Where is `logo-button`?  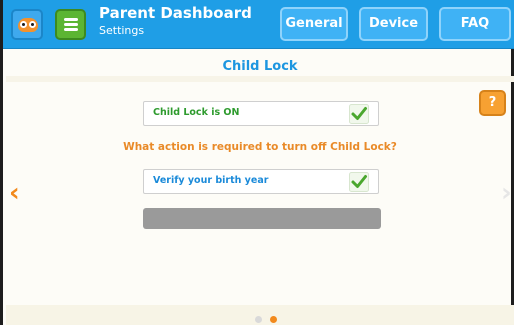 logo-button is located at coordinates (27, 24).